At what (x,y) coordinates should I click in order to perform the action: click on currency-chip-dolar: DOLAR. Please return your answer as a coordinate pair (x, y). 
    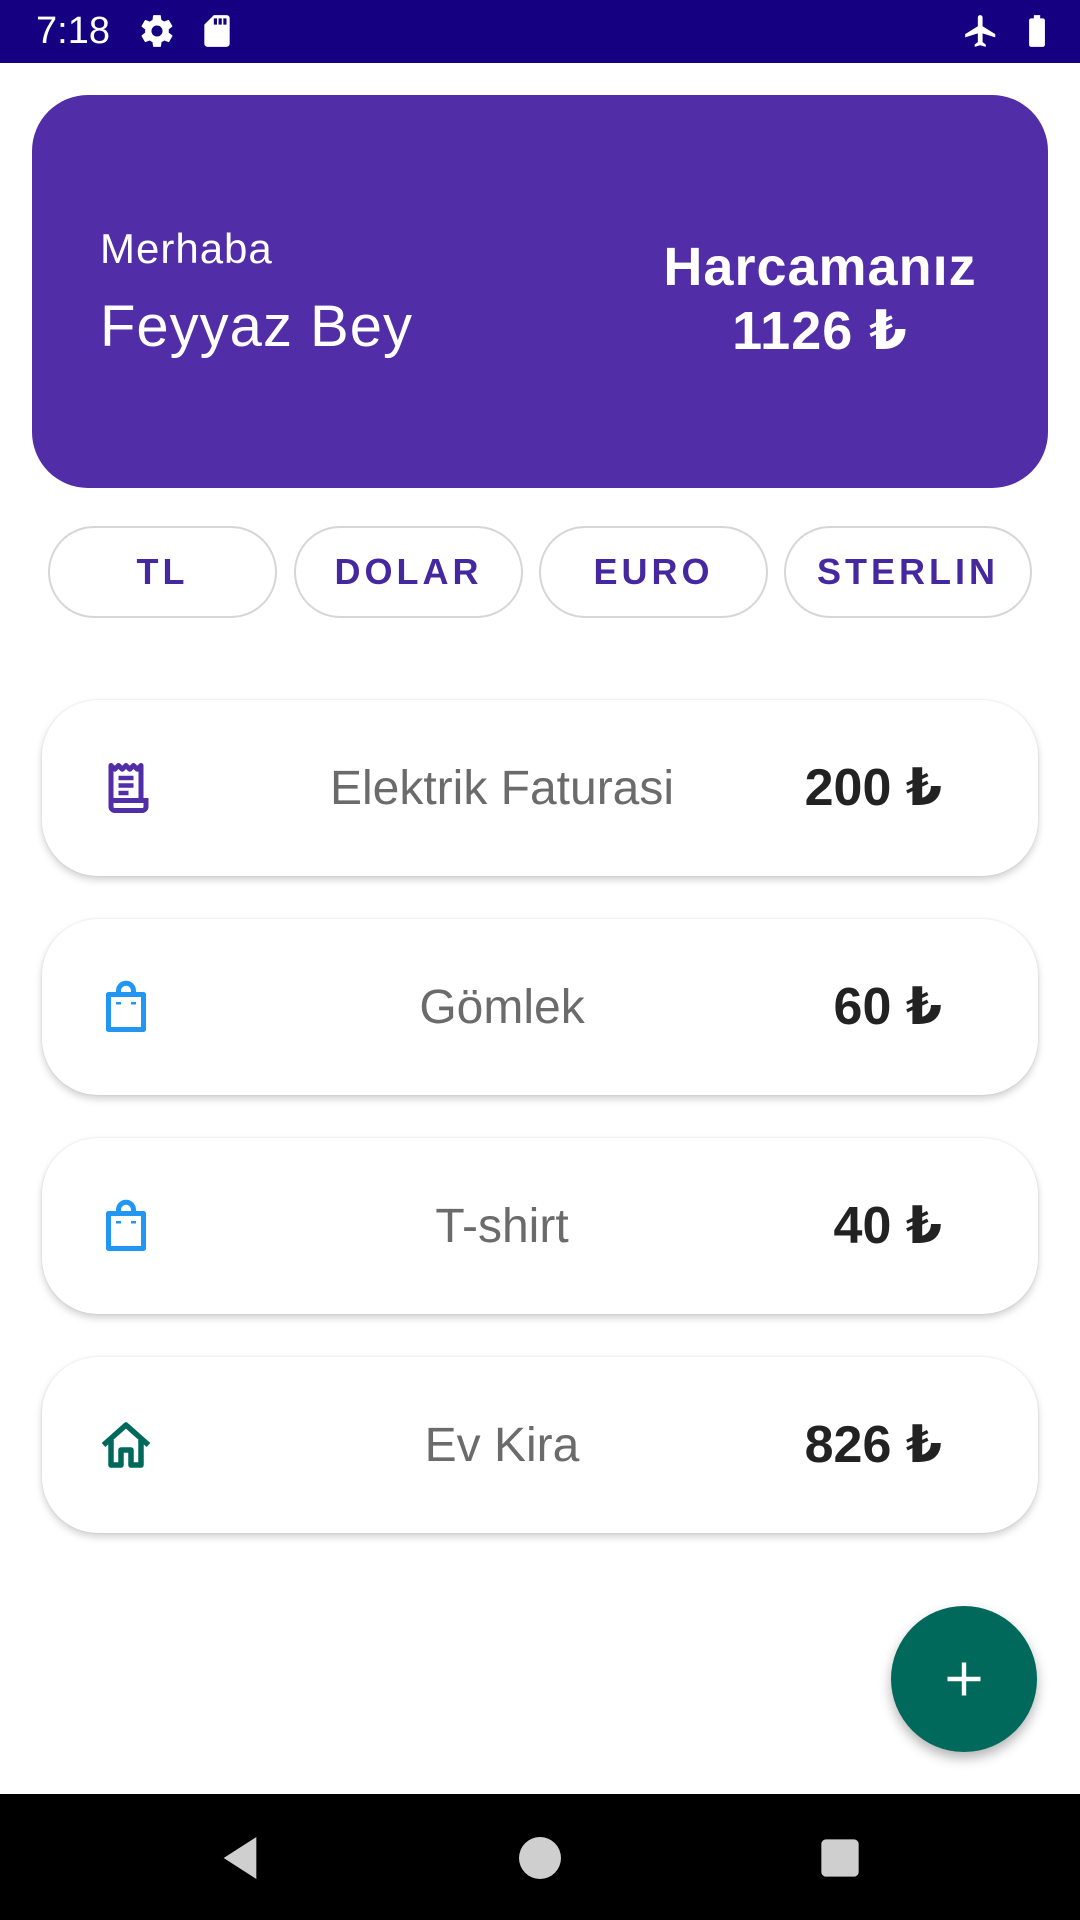
    Looking at the image, I should click on (408, 572).